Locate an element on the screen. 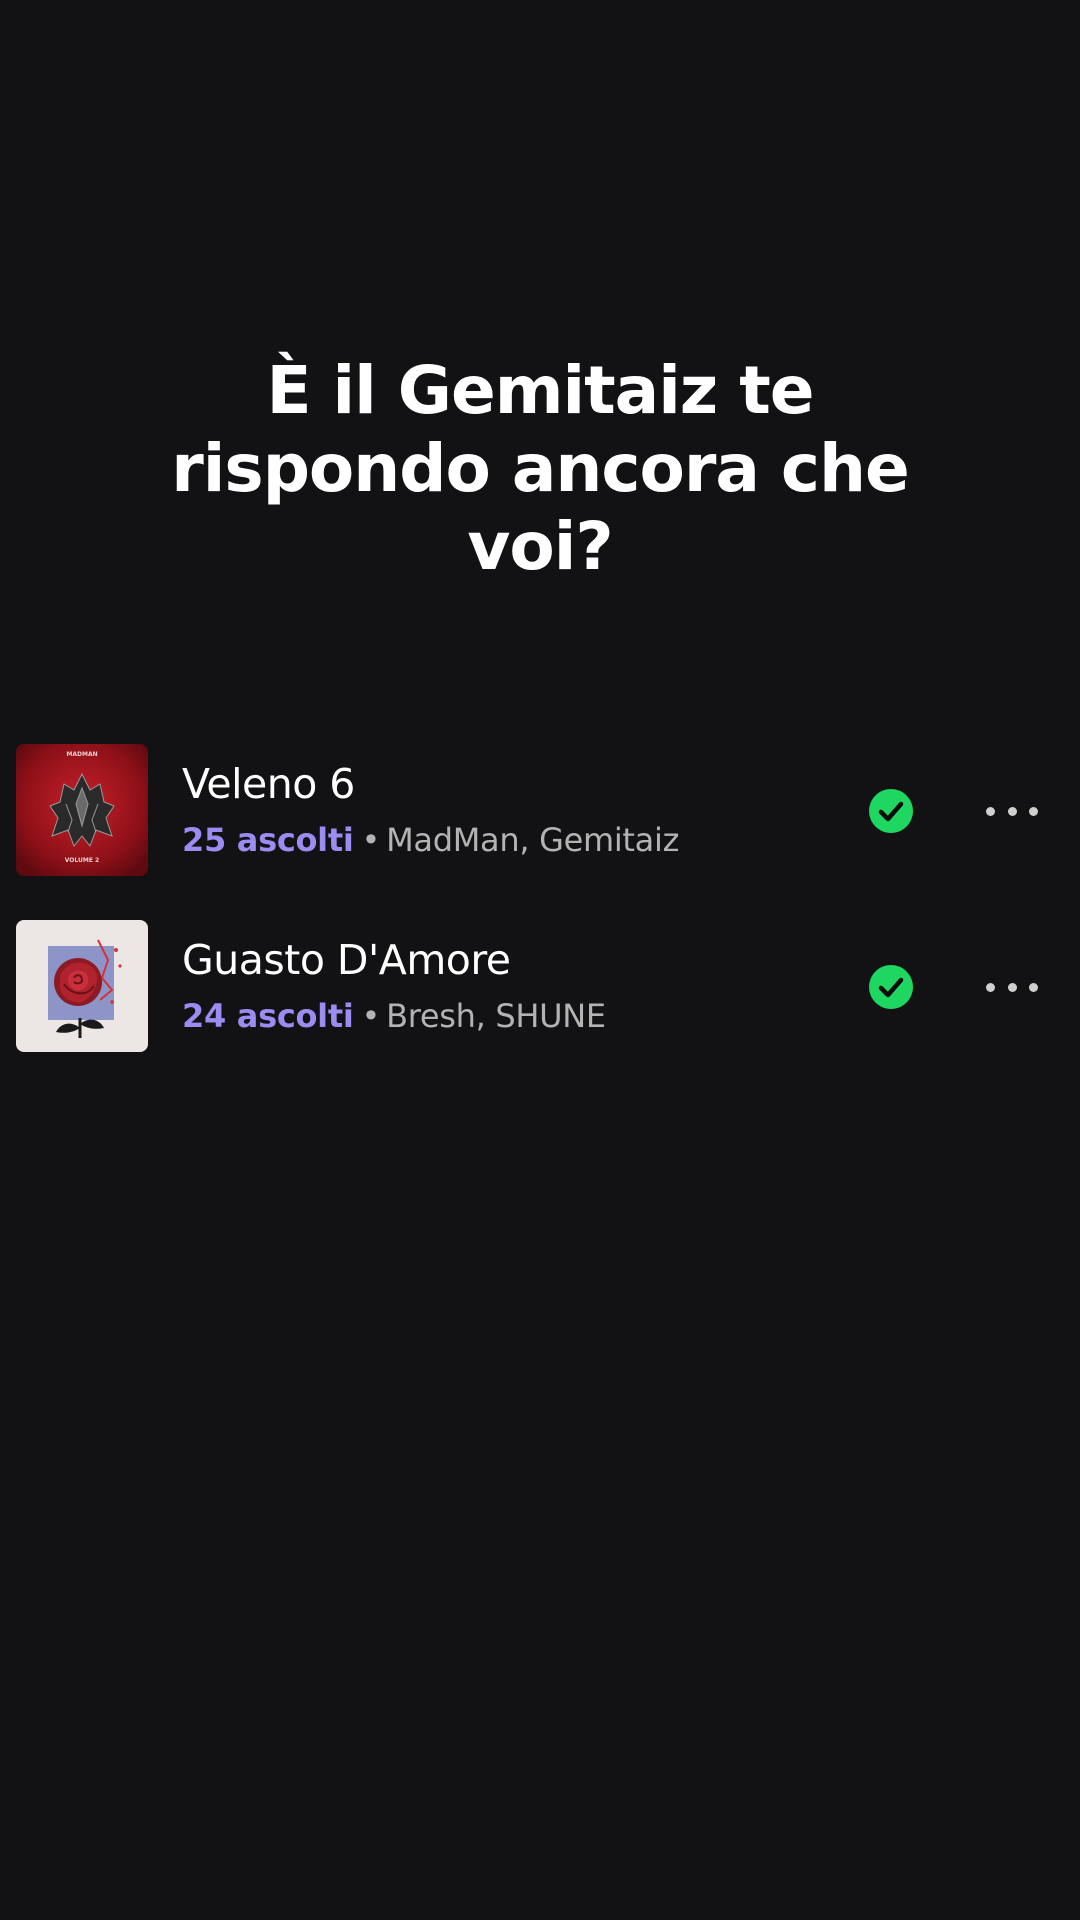 This screenshot has width=1080, height=1920. play-count: 24 ascolti is located at coordinates (268, 1016).